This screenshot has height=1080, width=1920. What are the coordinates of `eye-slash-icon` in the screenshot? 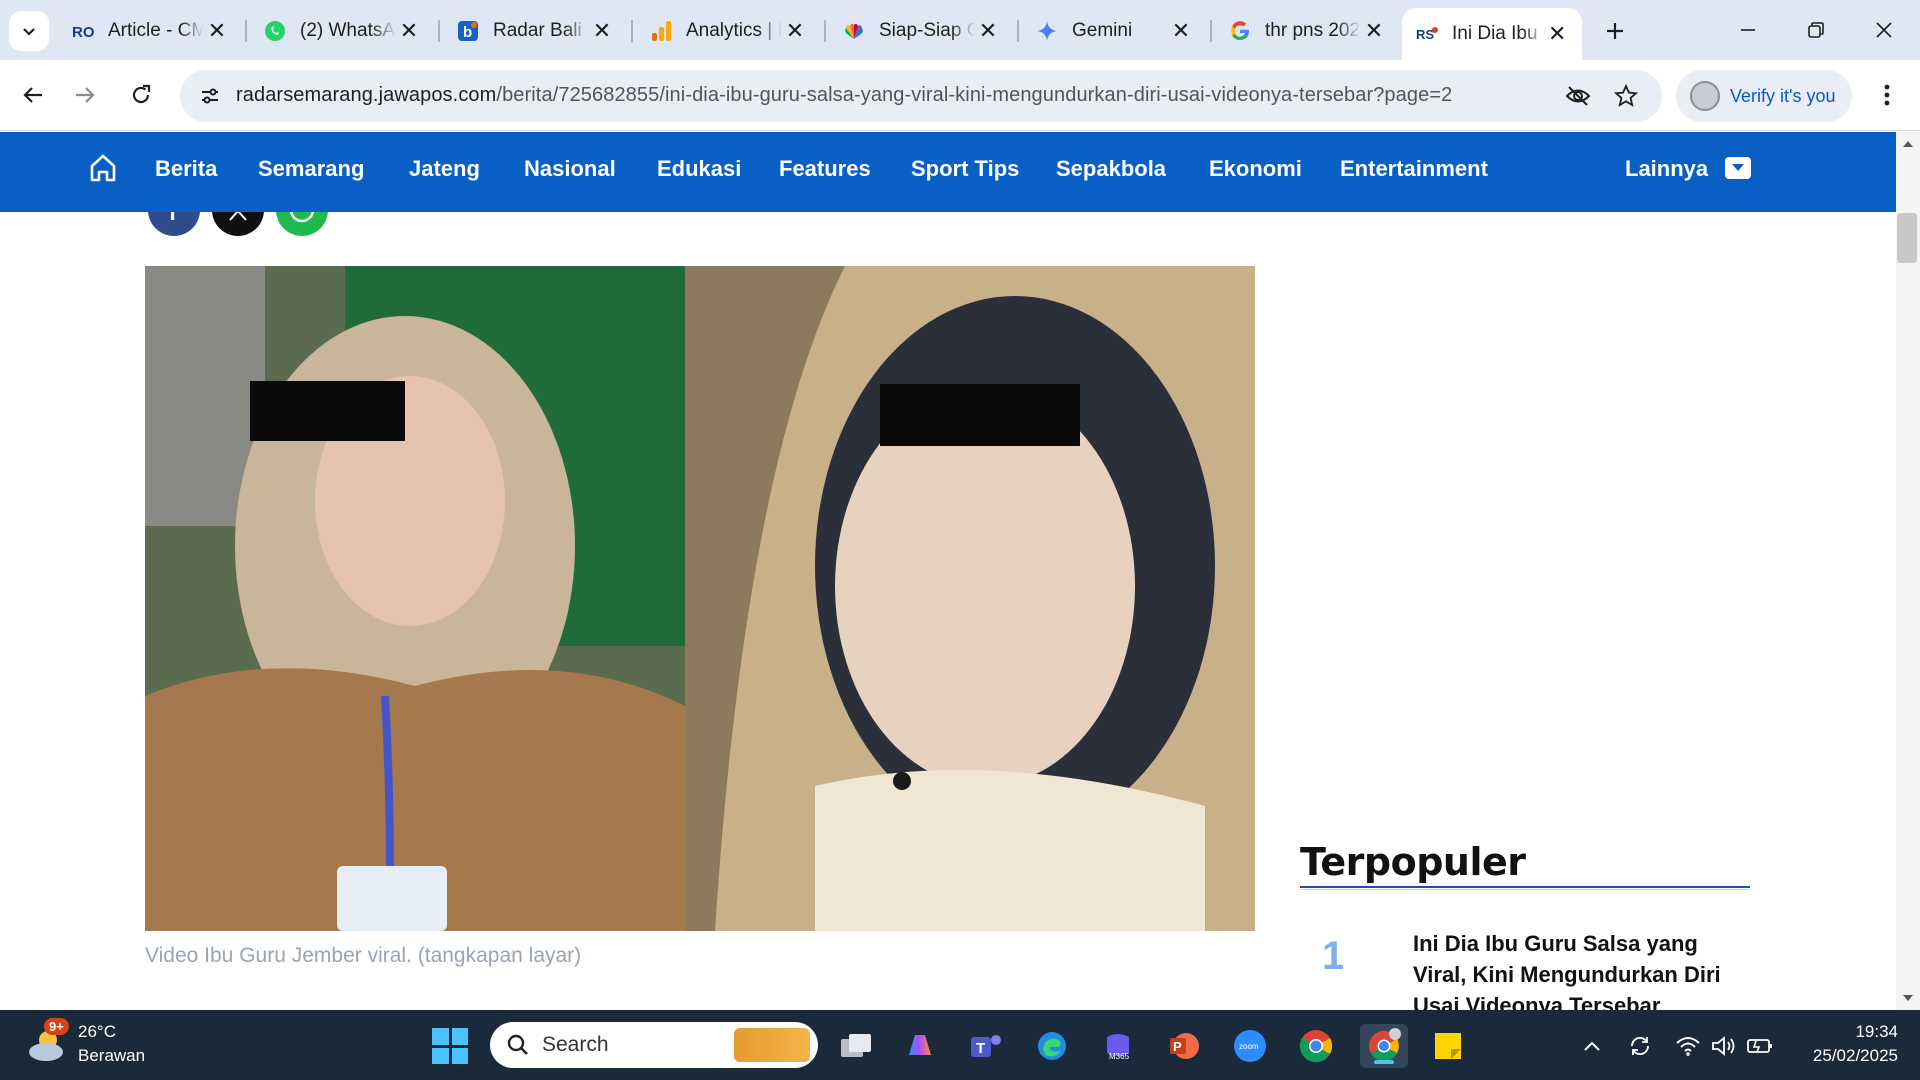 It's located at (1578, 96).